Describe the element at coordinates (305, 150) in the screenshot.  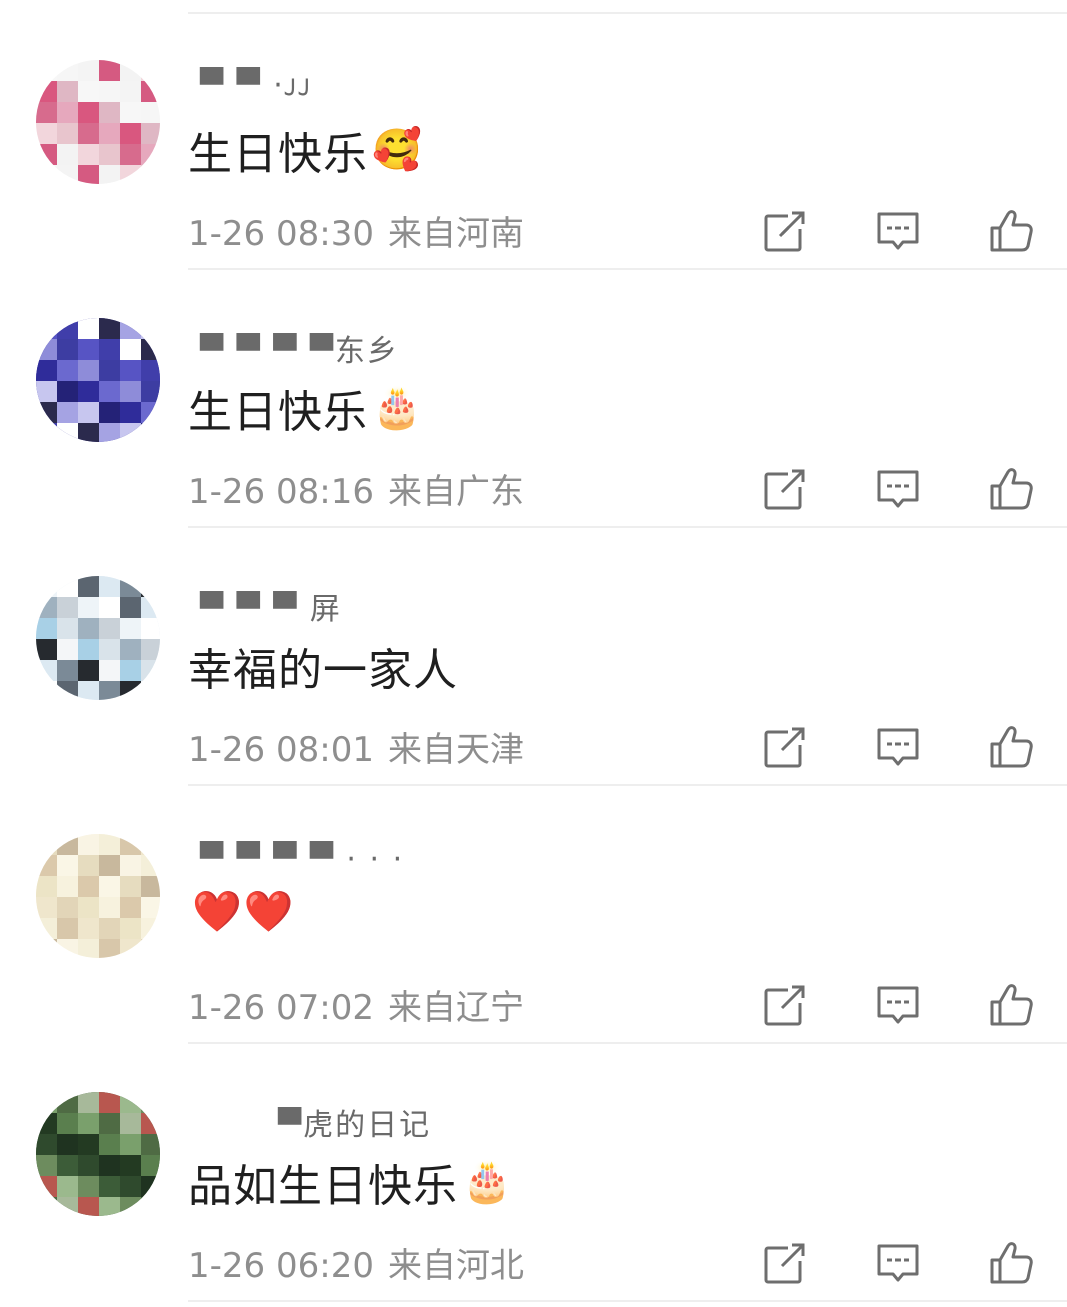
I see `comment-text: 生日快乐 🥰` at that location.